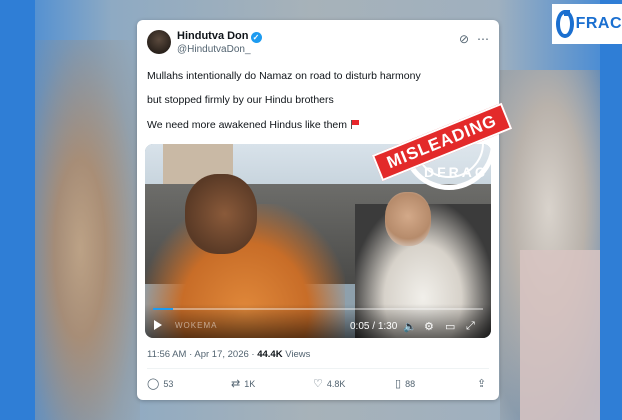 Image resolution: width=622 pixels, height=420 pixels. I want to click on logo-text: FRAC, so click(598, 23).